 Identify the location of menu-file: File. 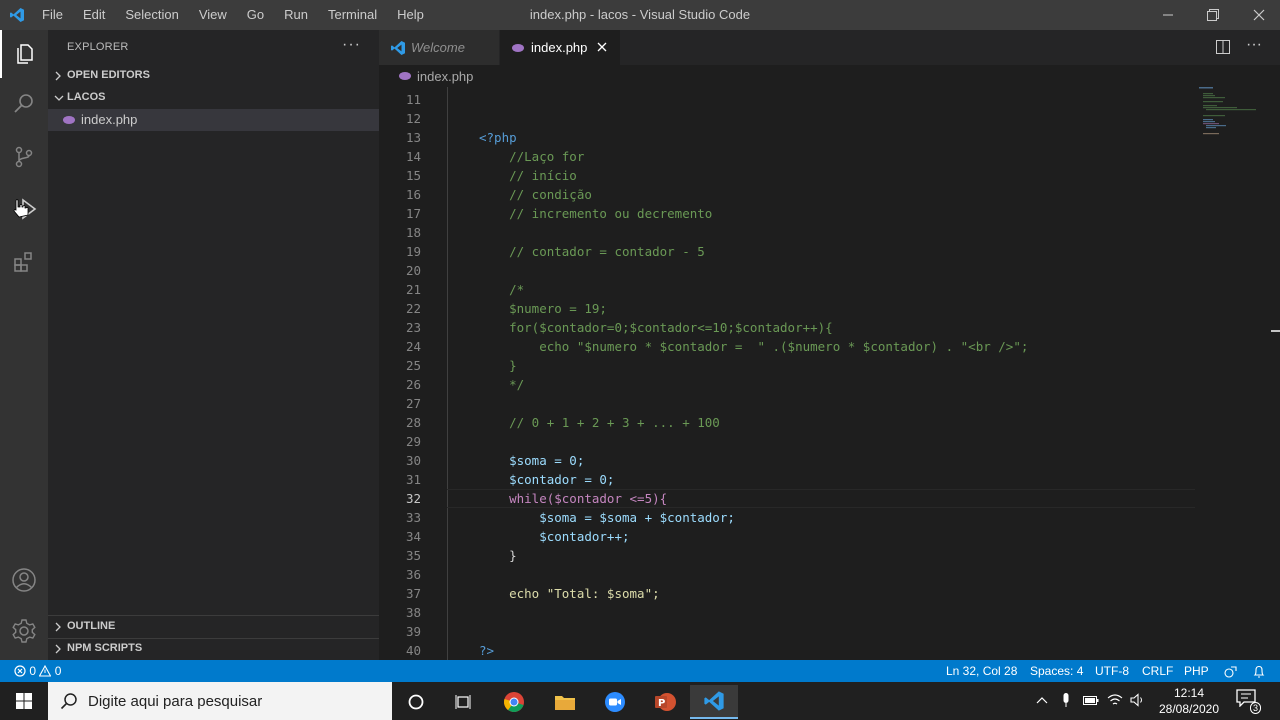
(52, 15).